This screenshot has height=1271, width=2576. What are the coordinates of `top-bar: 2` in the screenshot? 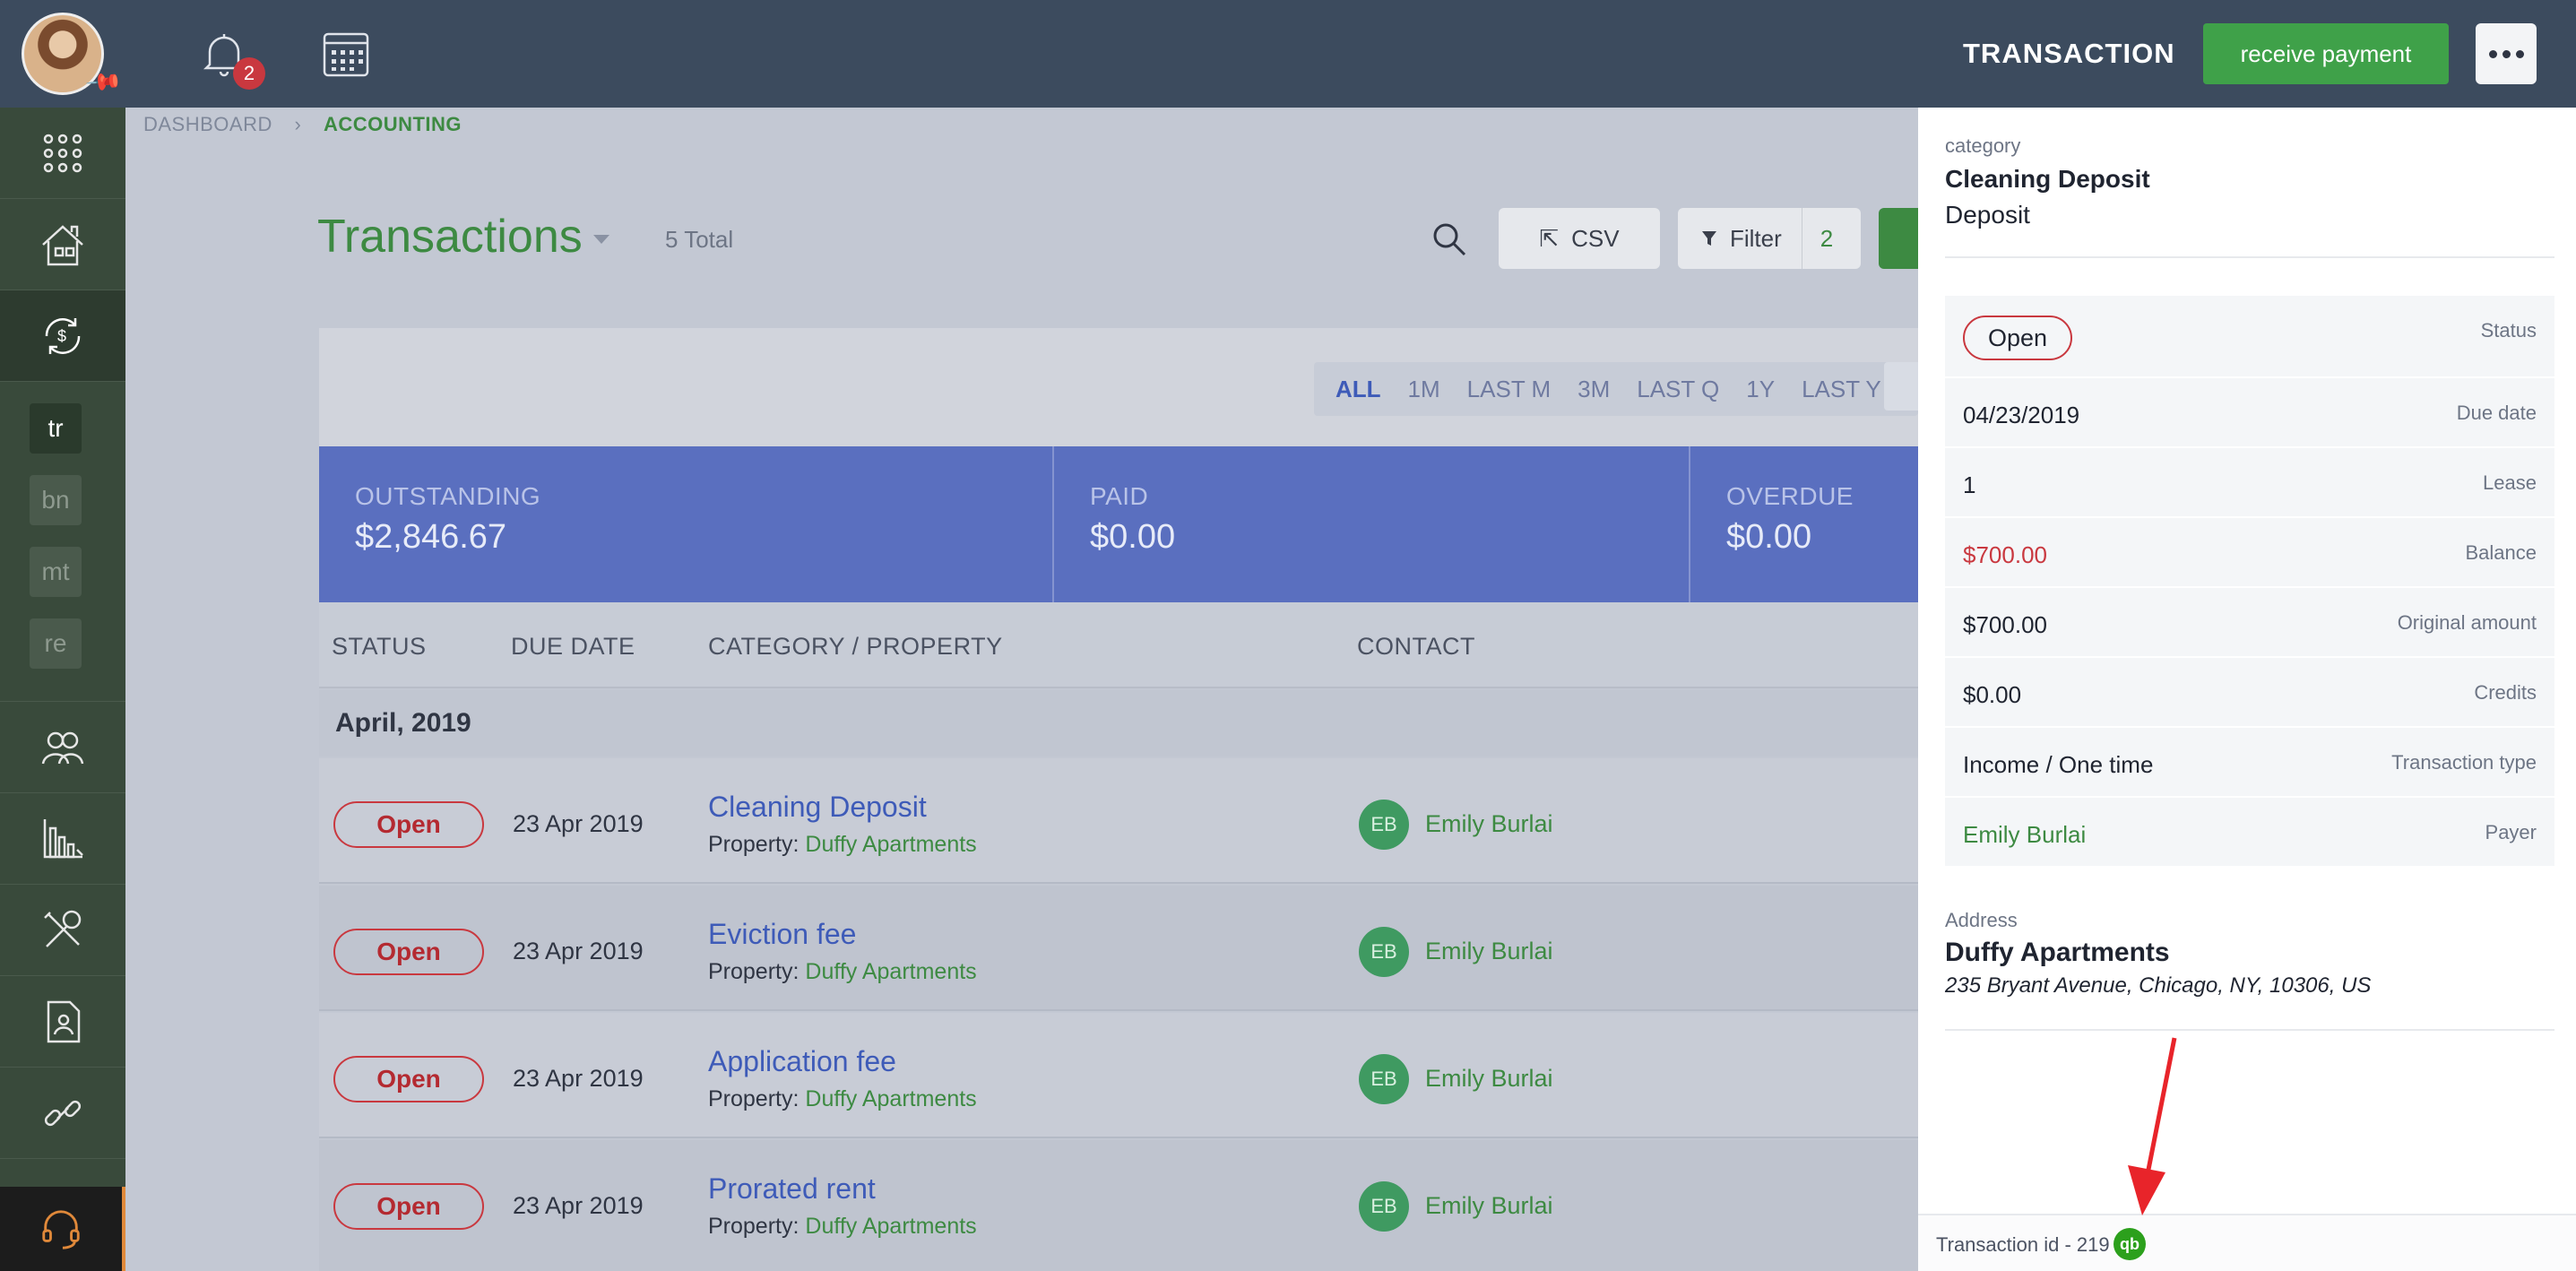 It's located at (1021, 54).